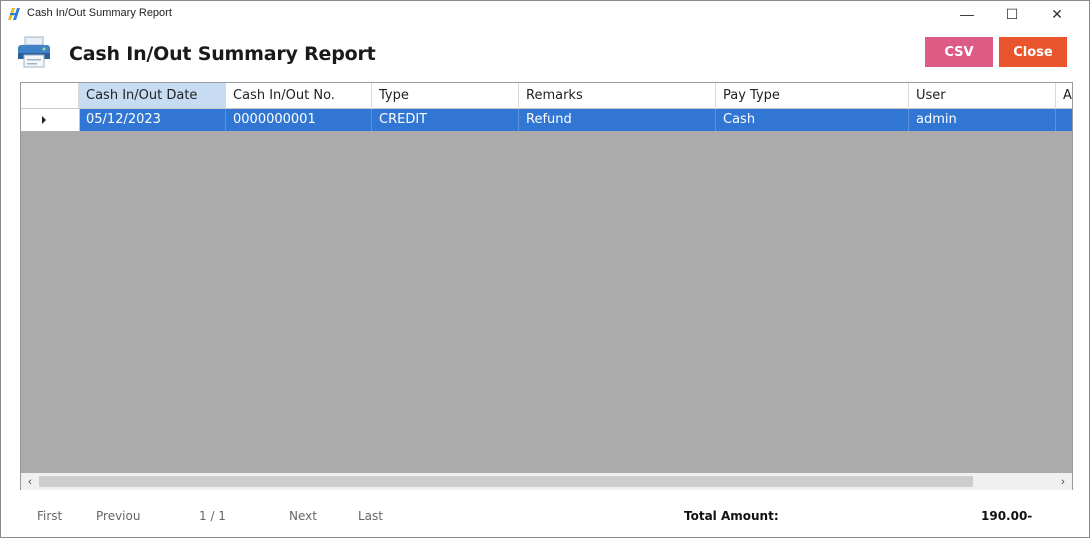  I want to click on maximize-button: ☐, so click(1012, 14).